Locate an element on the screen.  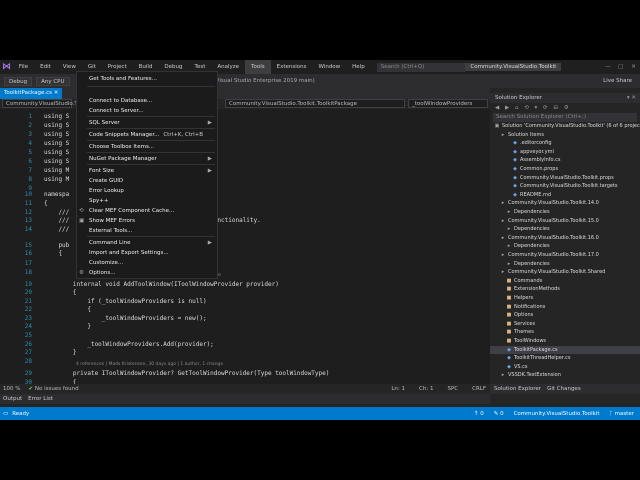
repo-selector: Community.VisualStudio.Toolkit is located at coordinates (557, 414).